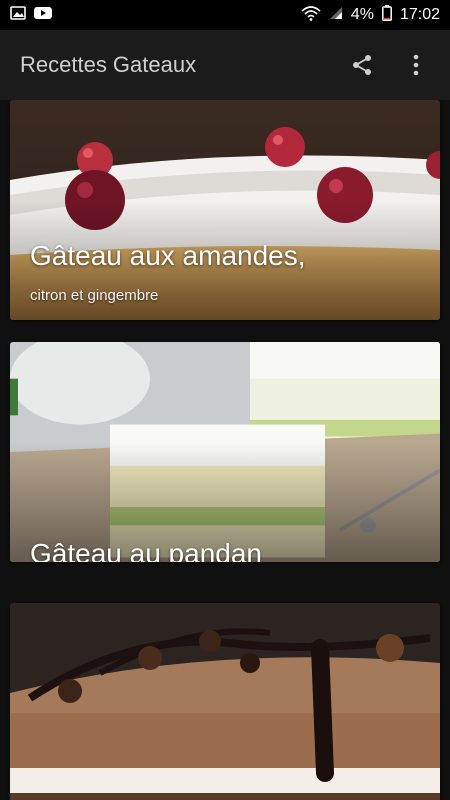  Describe the element at coordinates (94, 295) in the screenshot. I see `recipe-subtitle: citron et gingembre` at that location.